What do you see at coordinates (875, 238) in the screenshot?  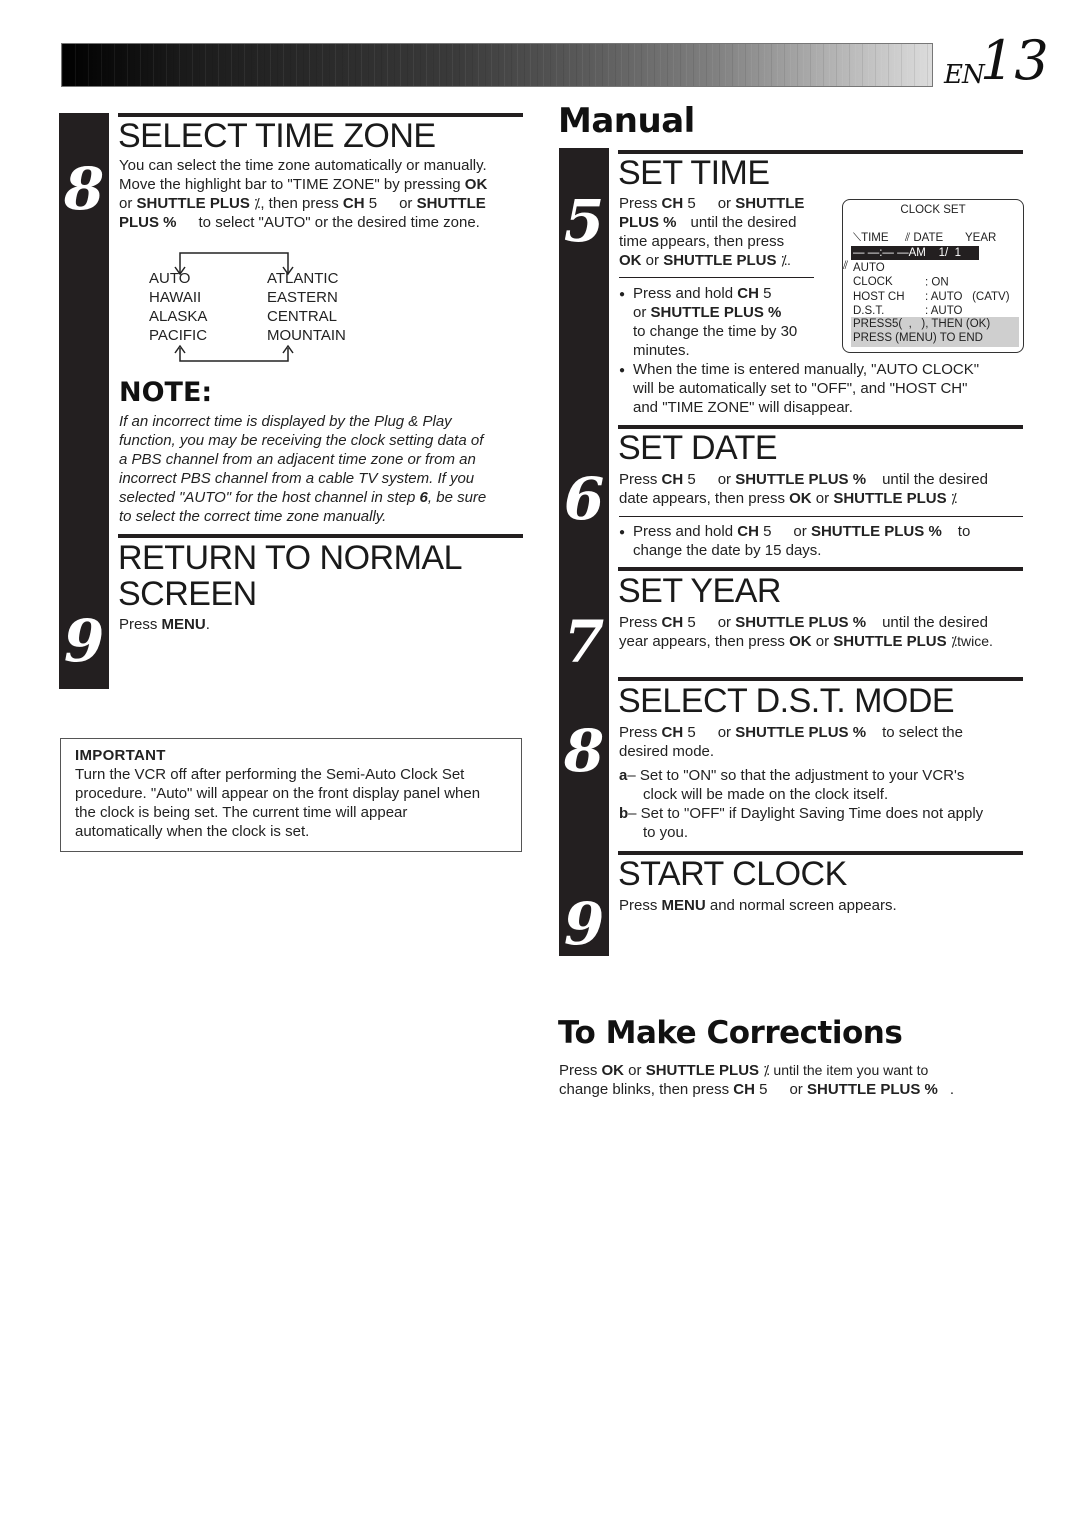 I see `text: TIME` at bounding box center [875, 238].